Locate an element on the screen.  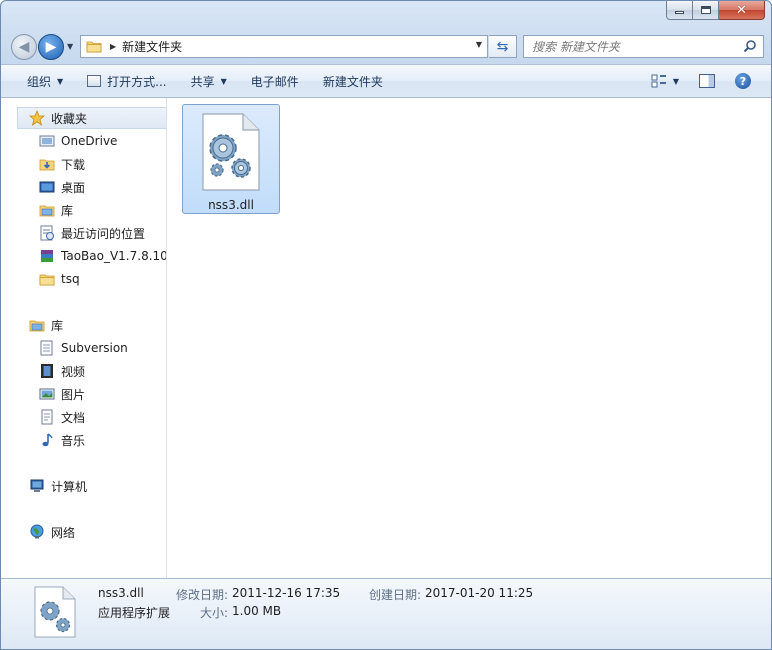
sidebar-item-label: 桌面 is located at coordinates (73, 187).